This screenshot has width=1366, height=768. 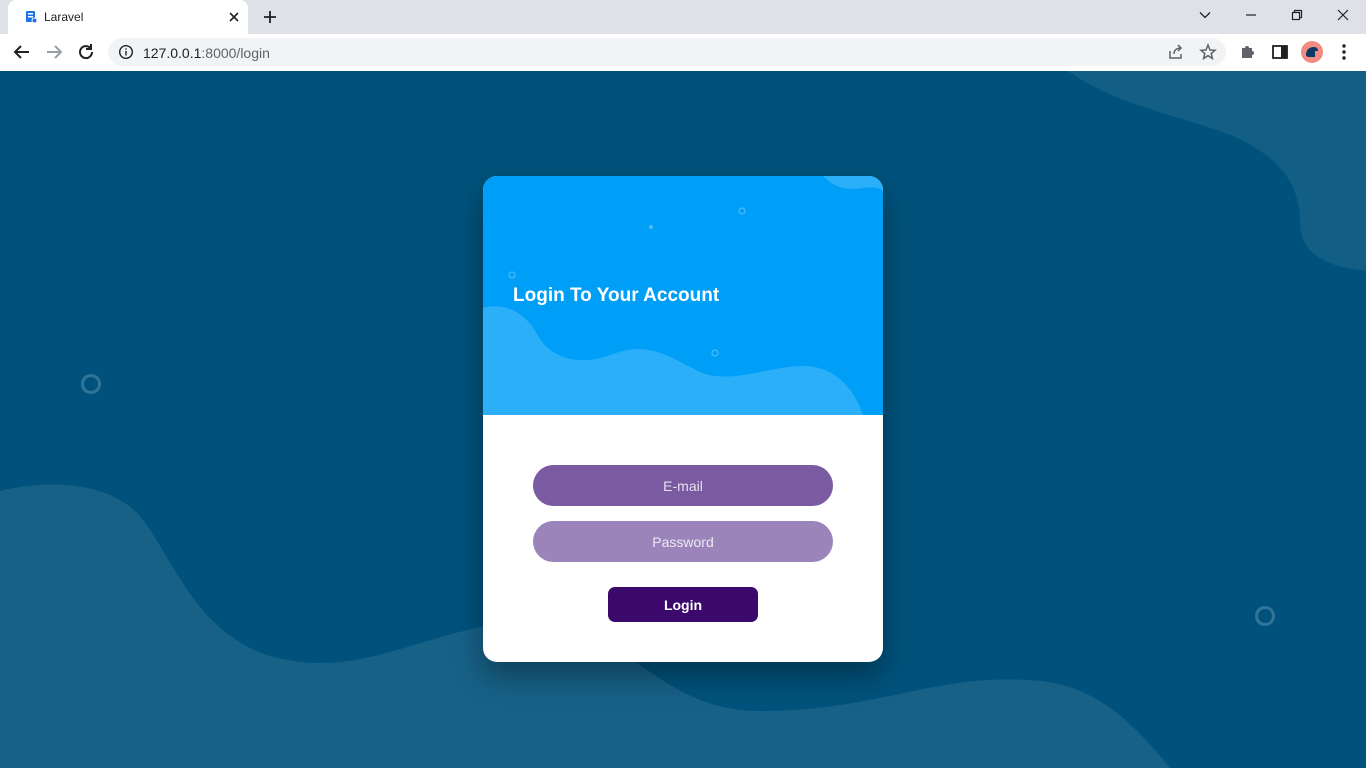 What do you see at coordinates (22, 52) in the screenshot?
I see `arrow-left-icon` at bounding box center [22, 52].